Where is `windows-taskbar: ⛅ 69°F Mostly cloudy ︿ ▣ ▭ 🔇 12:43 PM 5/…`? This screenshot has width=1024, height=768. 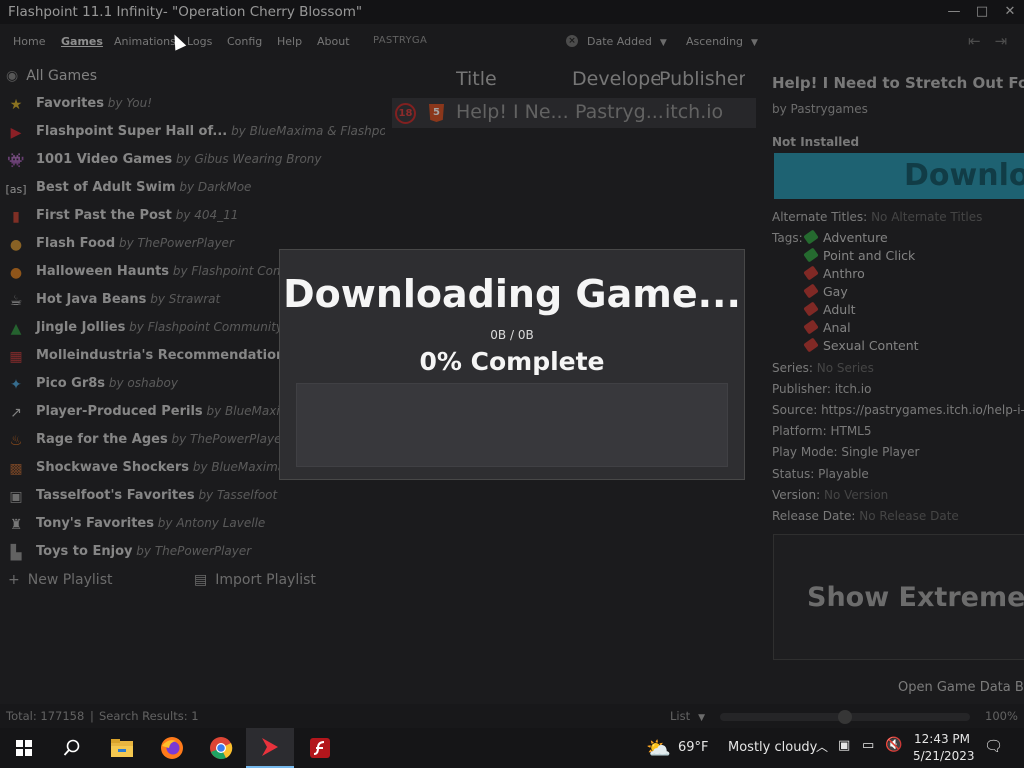
windows-taskbar: ⛅ 69°F Mostly cloudy ︿ ▣ ▭ 🔇 12:43 PM 5/… is located at coordinates (512, 748).